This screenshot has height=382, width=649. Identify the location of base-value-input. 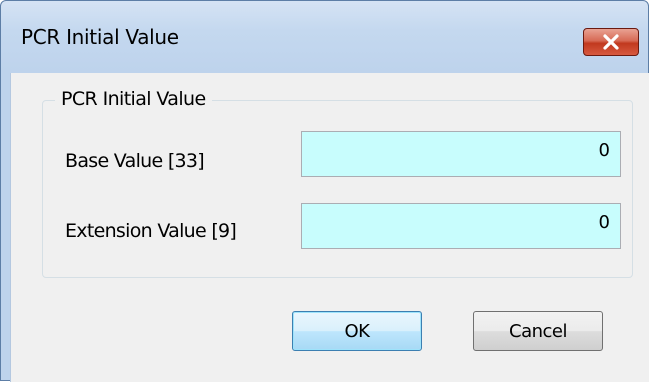
(461, 154).